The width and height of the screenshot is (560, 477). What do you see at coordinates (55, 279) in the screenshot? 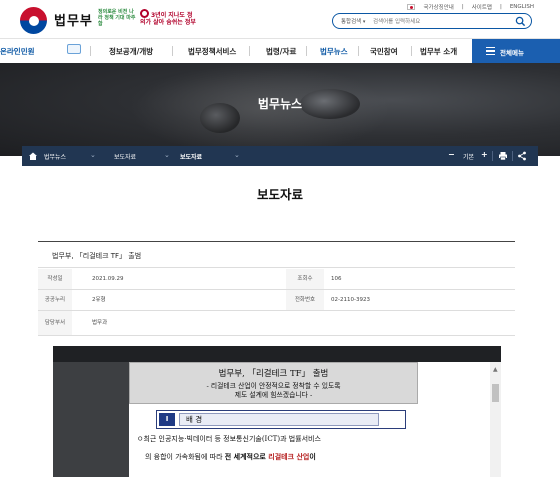
I see `meta-label: 작성일` at bounding box center [55, 279].